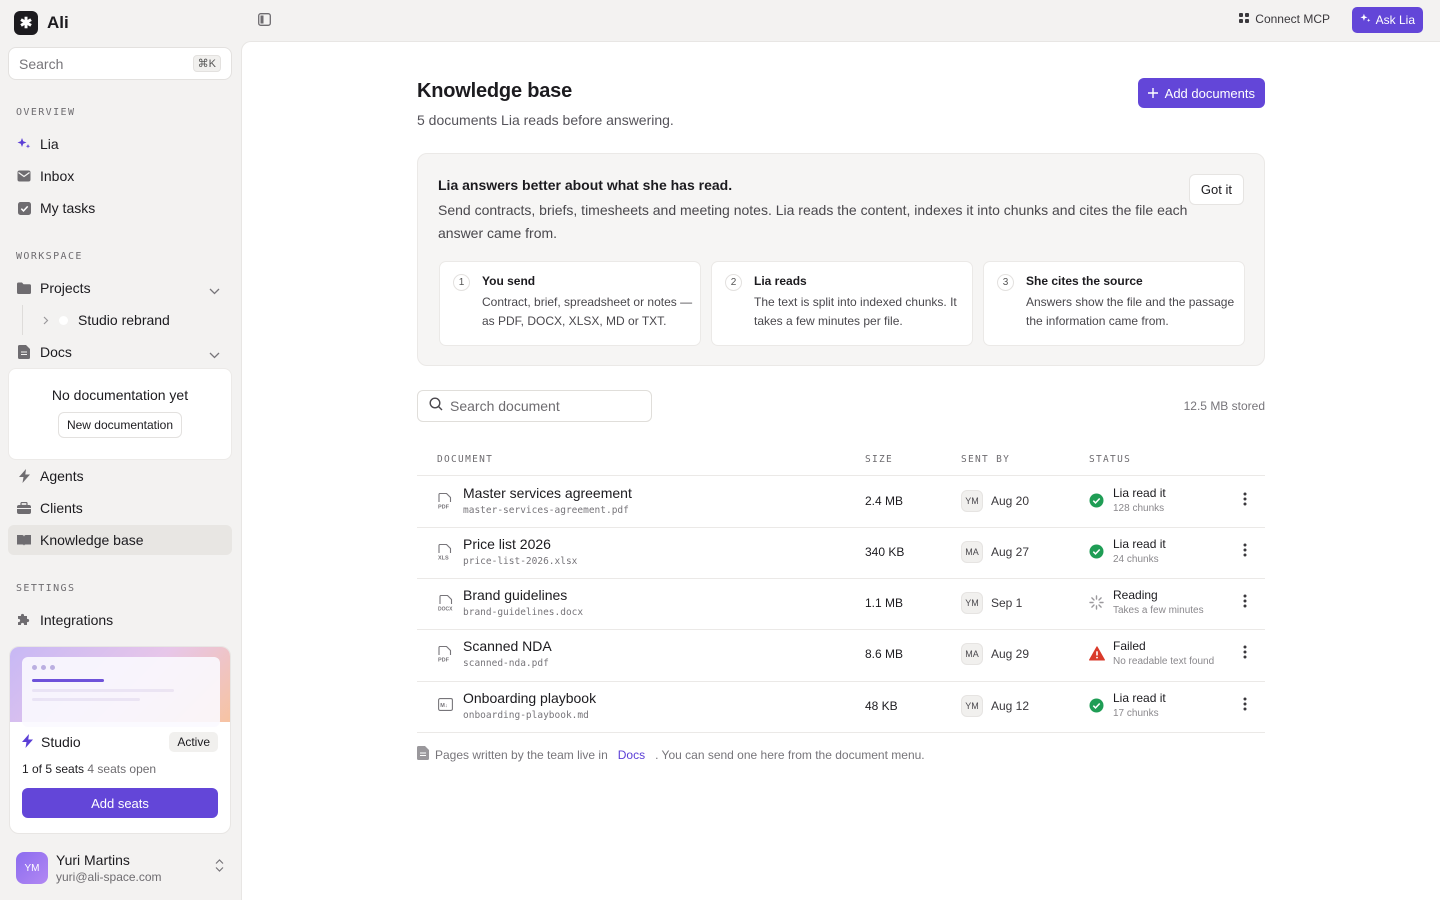  Describe the element at coordinates (1005, 282) in the screenshot. I see `step-number: 3` at that location.